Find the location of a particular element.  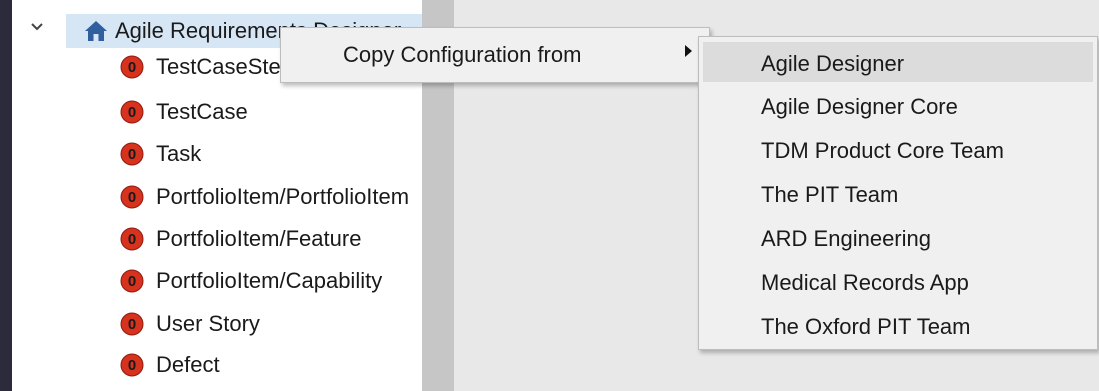

submenu-item-ard-engineering: ARD Engineering is located at coordinates (898, 237).